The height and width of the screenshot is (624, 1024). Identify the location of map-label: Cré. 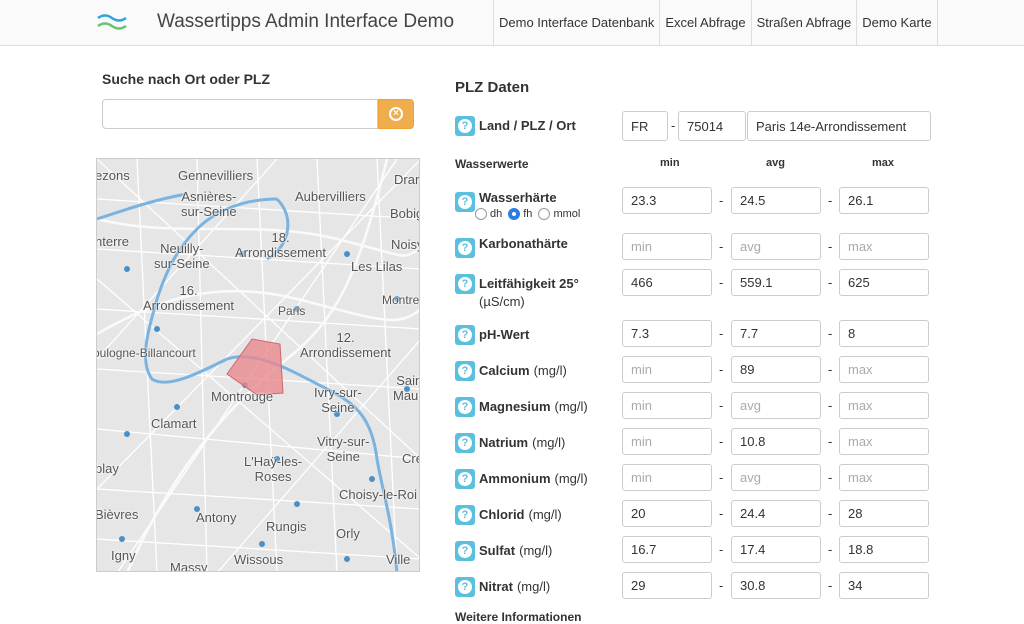
(410, 458).